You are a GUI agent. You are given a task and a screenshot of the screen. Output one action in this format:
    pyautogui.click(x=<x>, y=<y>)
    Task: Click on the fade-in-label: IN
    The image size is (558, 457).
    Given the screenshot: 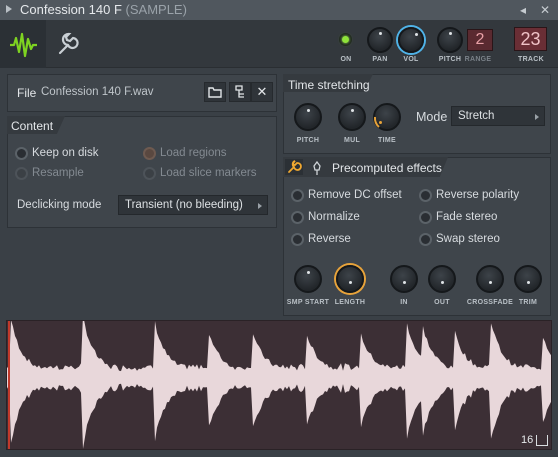 What is the action you would take?
    pyautogui.click(x=404, y=302)
    